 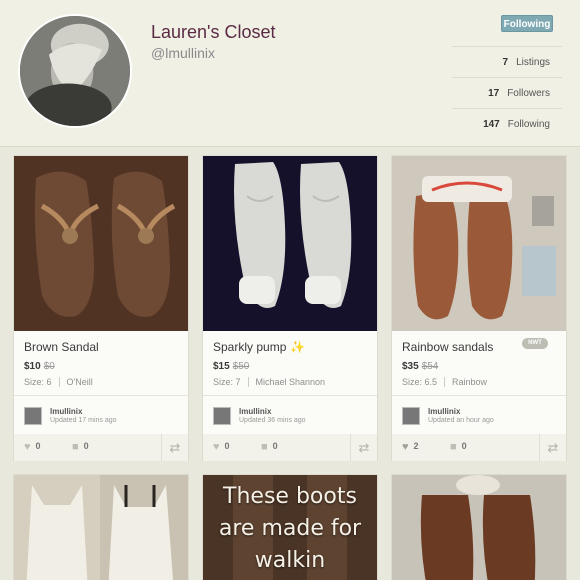 I want to click on stat-followers: 17 Followers, so click(x=507, y=92).